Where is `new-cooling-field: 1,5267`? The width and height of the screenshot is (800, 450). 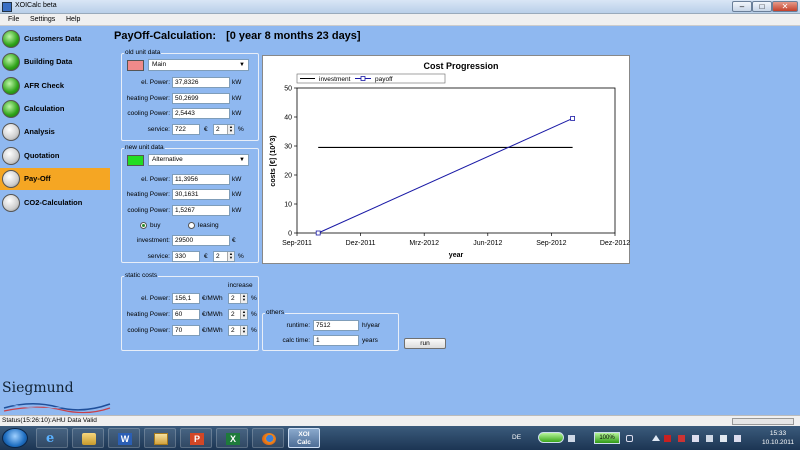
new-cooling-field: 1,5267 is located at coordinates (201, 210).